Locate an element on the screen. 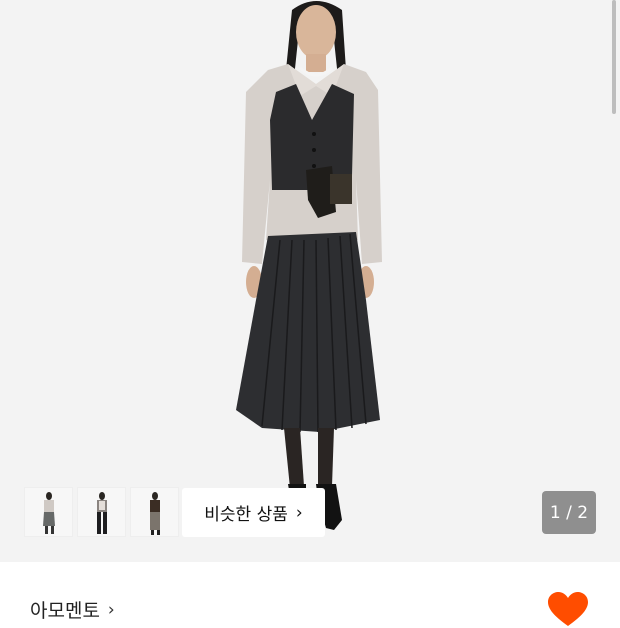 The width and height of the screenshot is (620, 628). similar-products-button: 비슷한 상품 › is located at coordinates (253, 512).